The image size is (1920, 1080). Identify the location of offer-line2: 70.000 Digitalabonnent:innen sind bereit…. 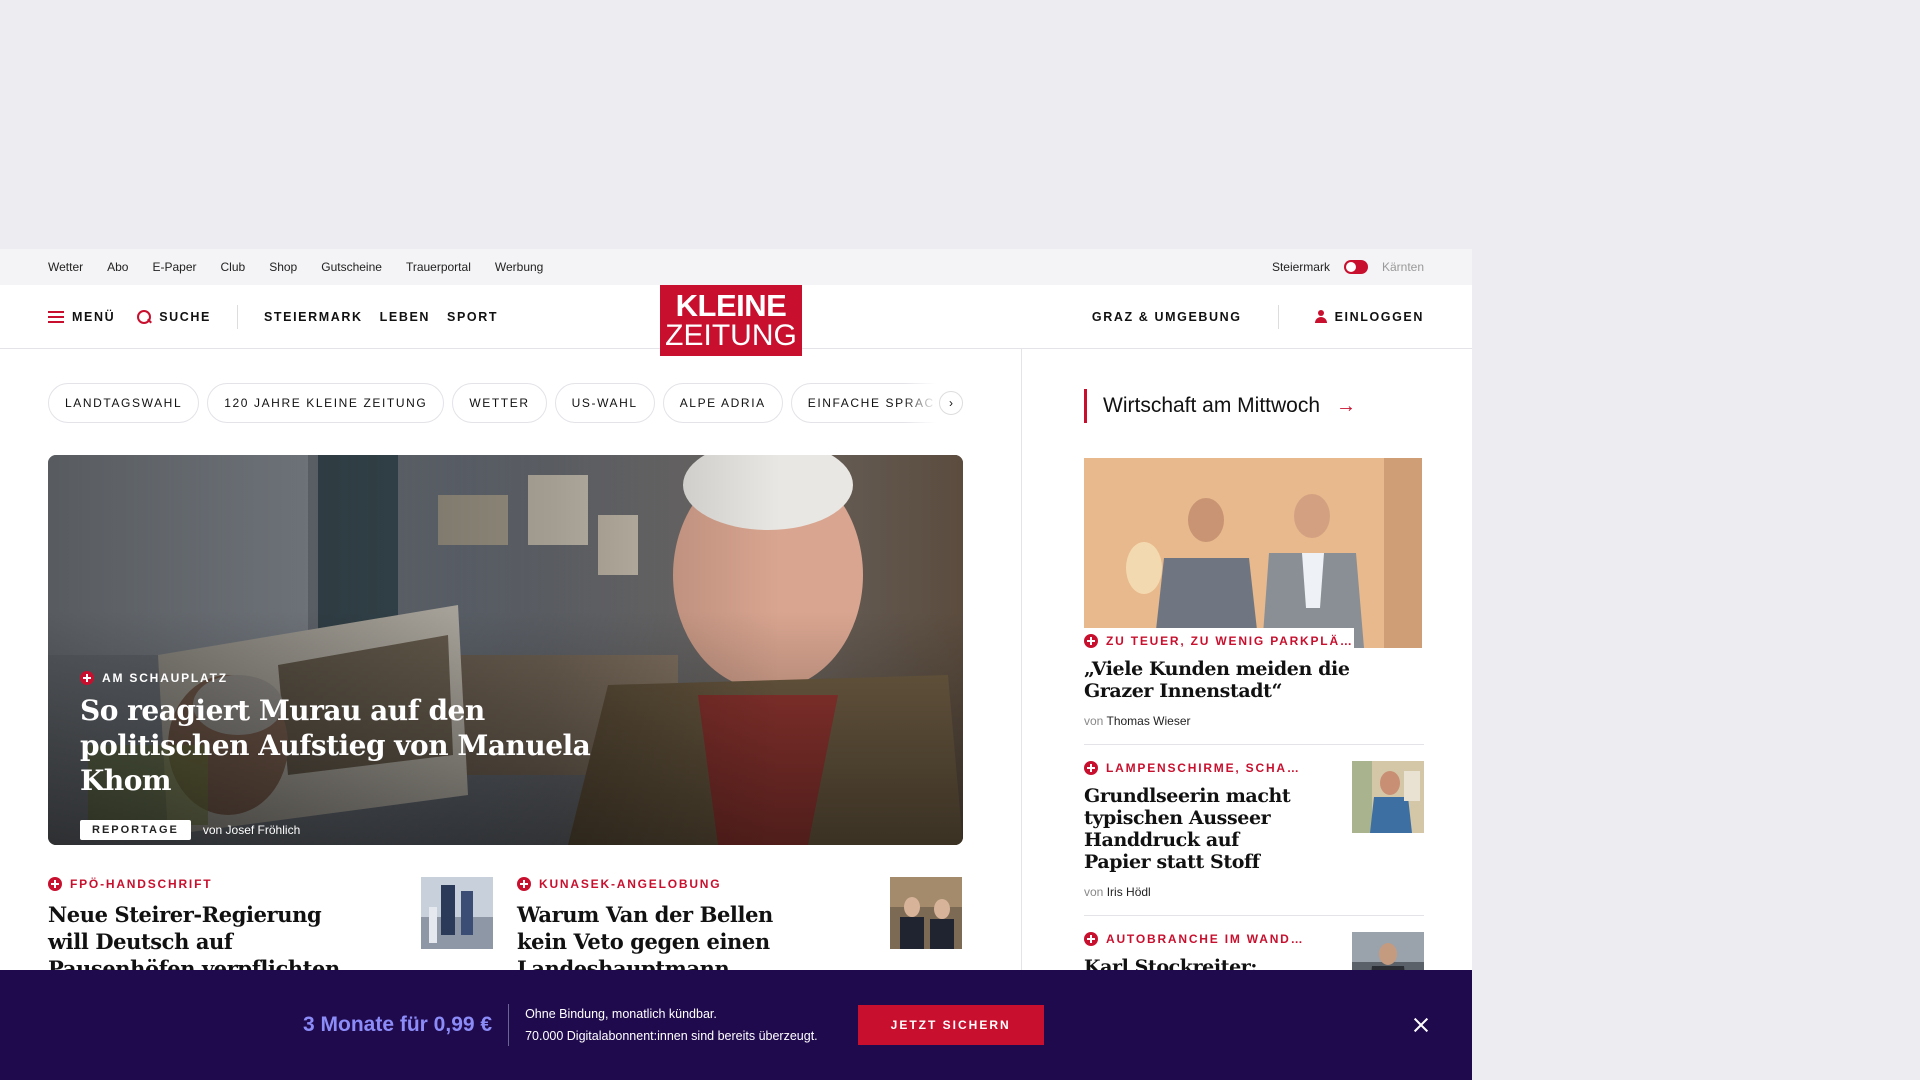
(671, 1036).